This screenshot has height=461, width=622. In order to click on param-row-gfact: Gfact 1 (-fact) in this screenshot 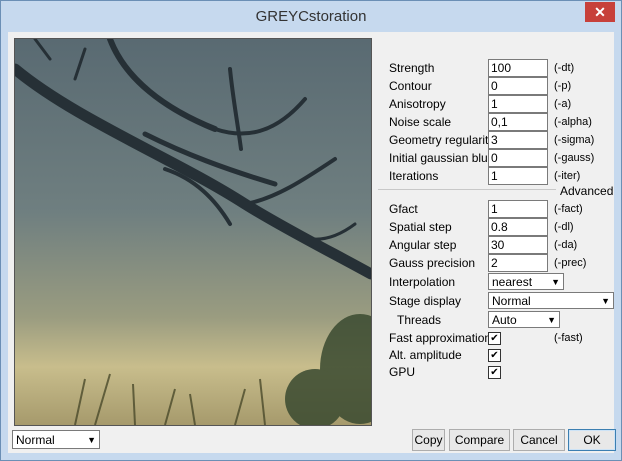, I will do `click(496, 209)`.